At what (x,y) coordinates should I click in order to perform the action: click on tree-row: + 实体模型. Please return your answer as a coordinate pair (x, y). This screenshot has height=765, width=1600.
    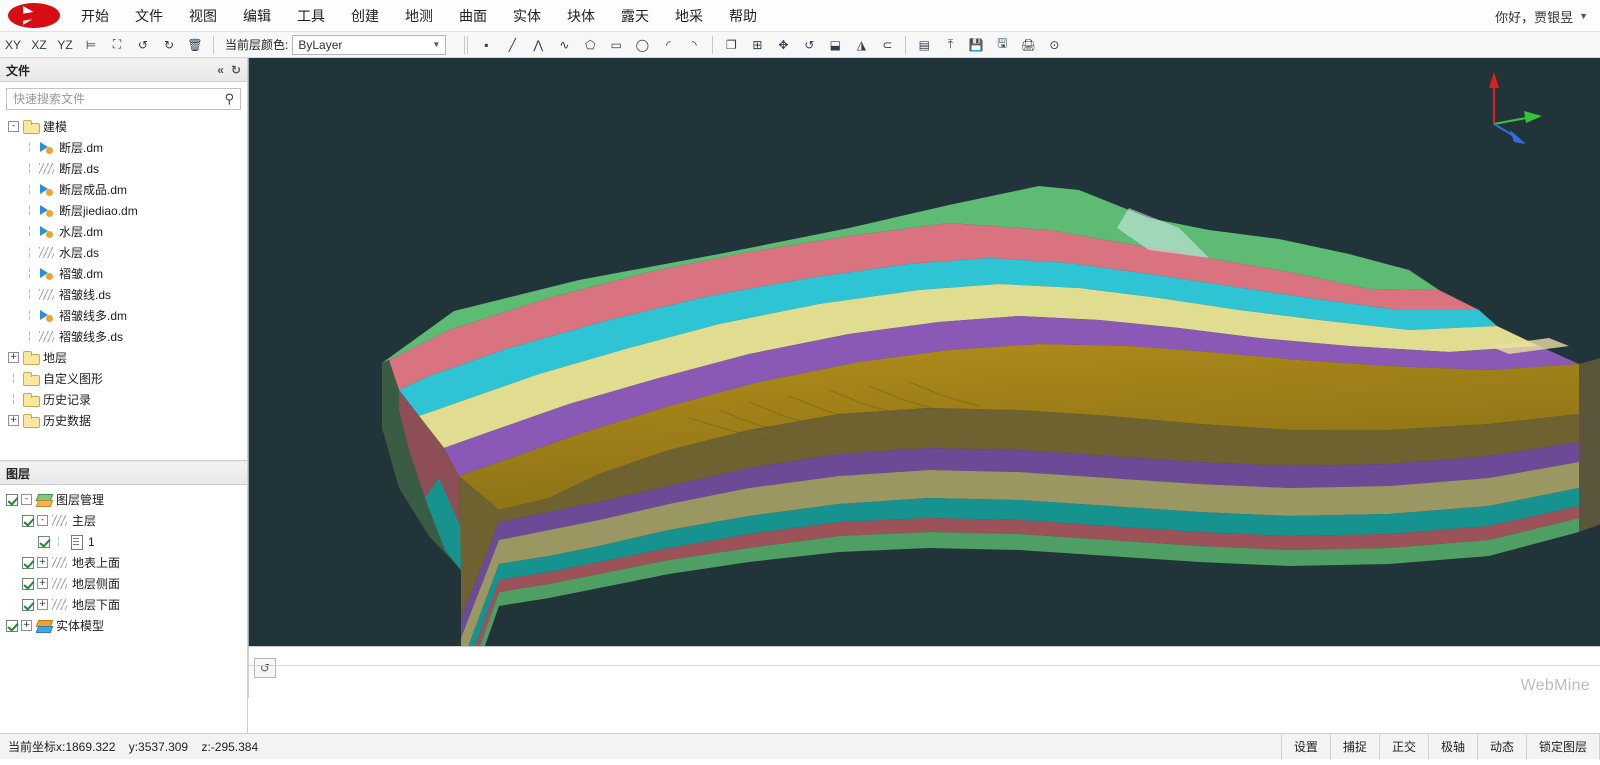
    Looking at the image, I should click on (126, 625).